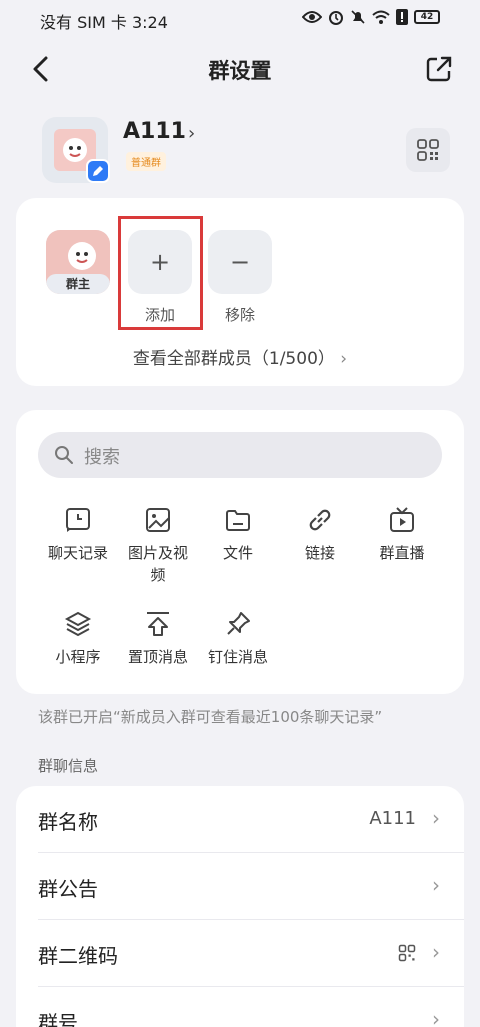 The image size is (480, 1027). Describe the element at coordinates (78, 520) in the screenshot. I see `clock-doc-icon` at that location.